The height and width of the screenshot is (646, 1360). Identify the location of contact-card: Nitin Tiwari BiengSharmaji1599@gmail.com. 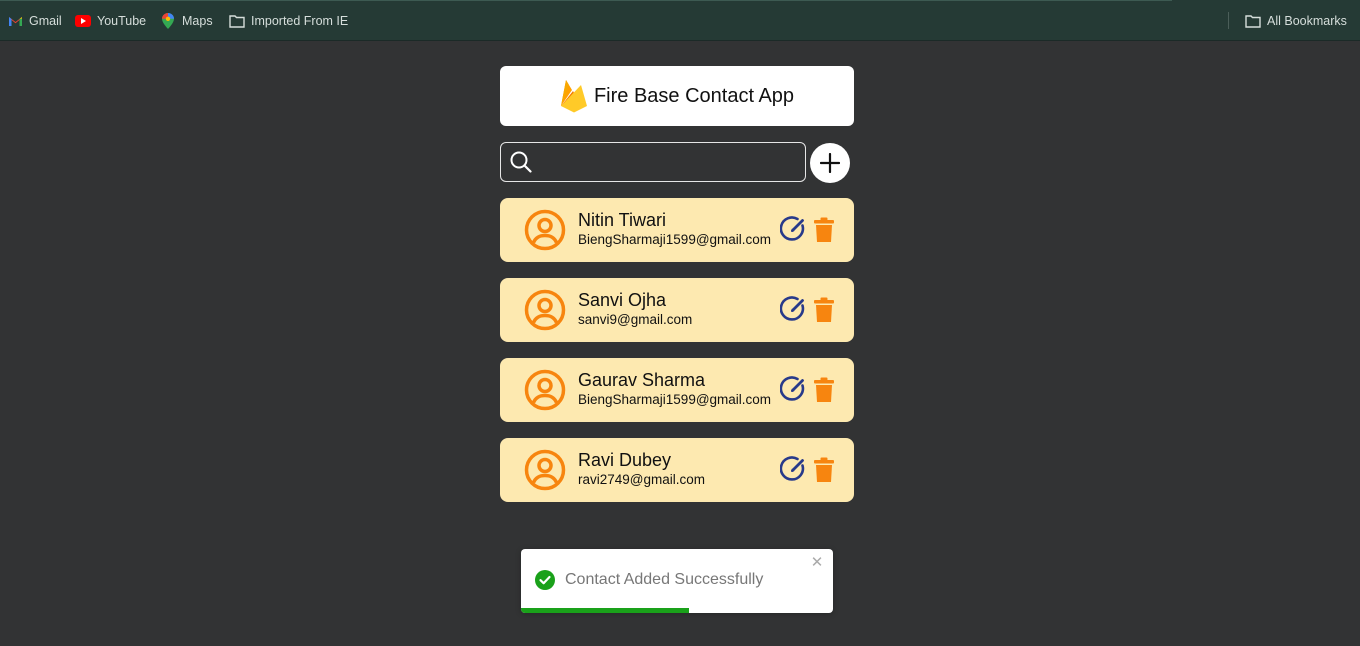
(677, 230).